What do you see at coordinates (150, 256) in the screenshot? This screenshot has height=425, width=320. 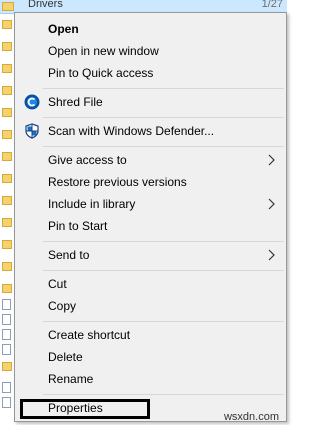 I see `menu-item-send-to: Send to` at bounding box center [150, 256].